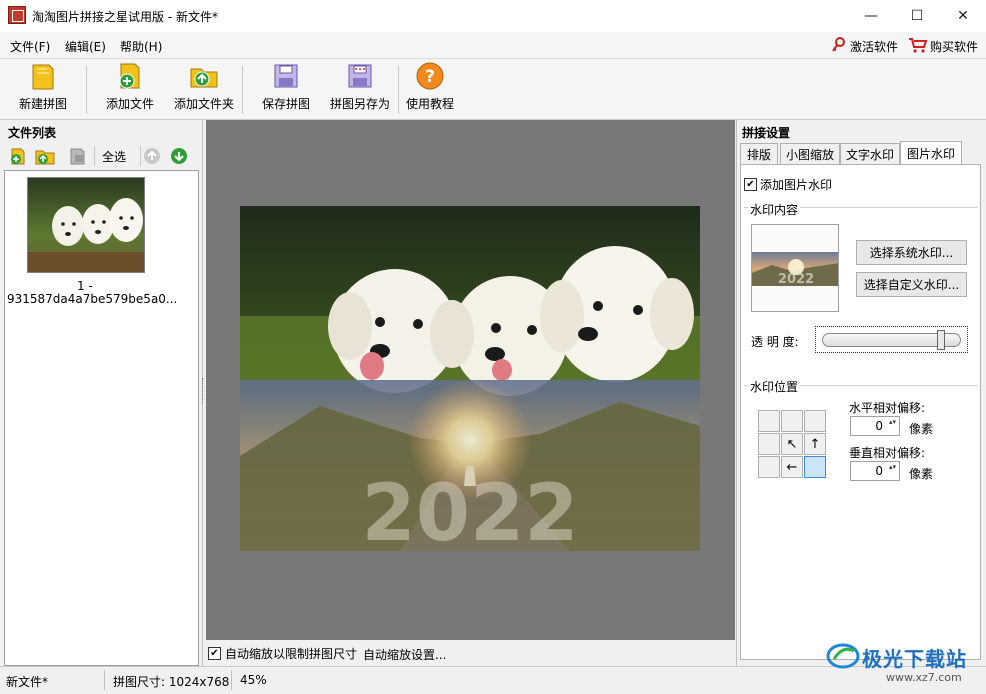 This screenshot has height=694, width=986. What do you see at coordinates (870, 154) in the screenshot?
I see `tab-text-watermark: 文字水印` at bounding box center [870, 154].